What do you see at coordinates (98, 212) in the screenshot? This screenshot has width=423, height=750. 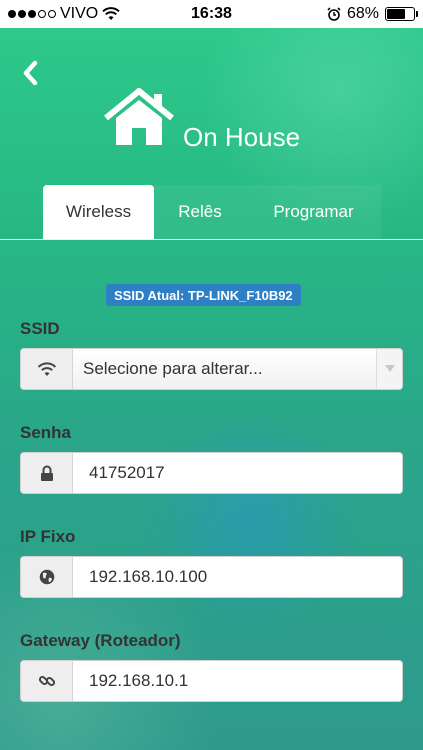 I see `tab-wireless: Wireless` at bounding box center [98, 212].